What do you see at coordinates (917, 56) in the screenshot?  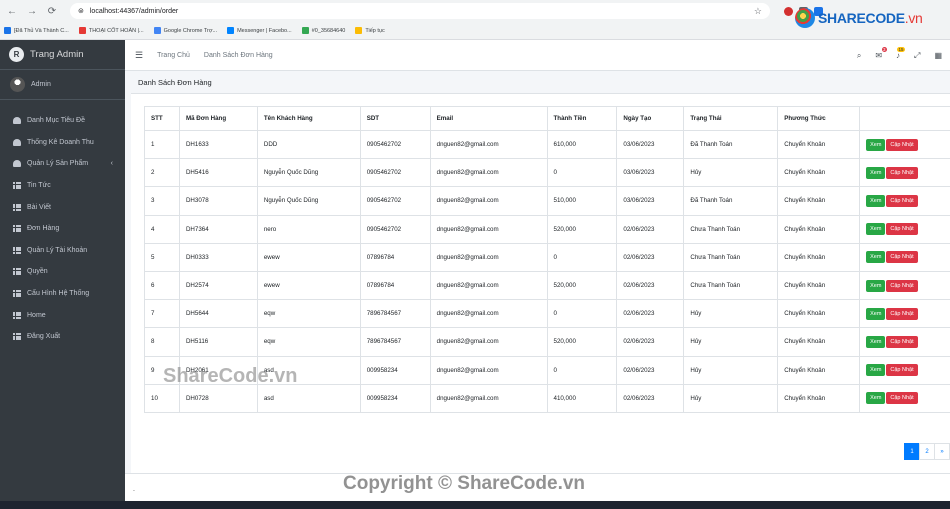 I see `fullscreen-icon: ⤢` at bounding box center [917, 56].